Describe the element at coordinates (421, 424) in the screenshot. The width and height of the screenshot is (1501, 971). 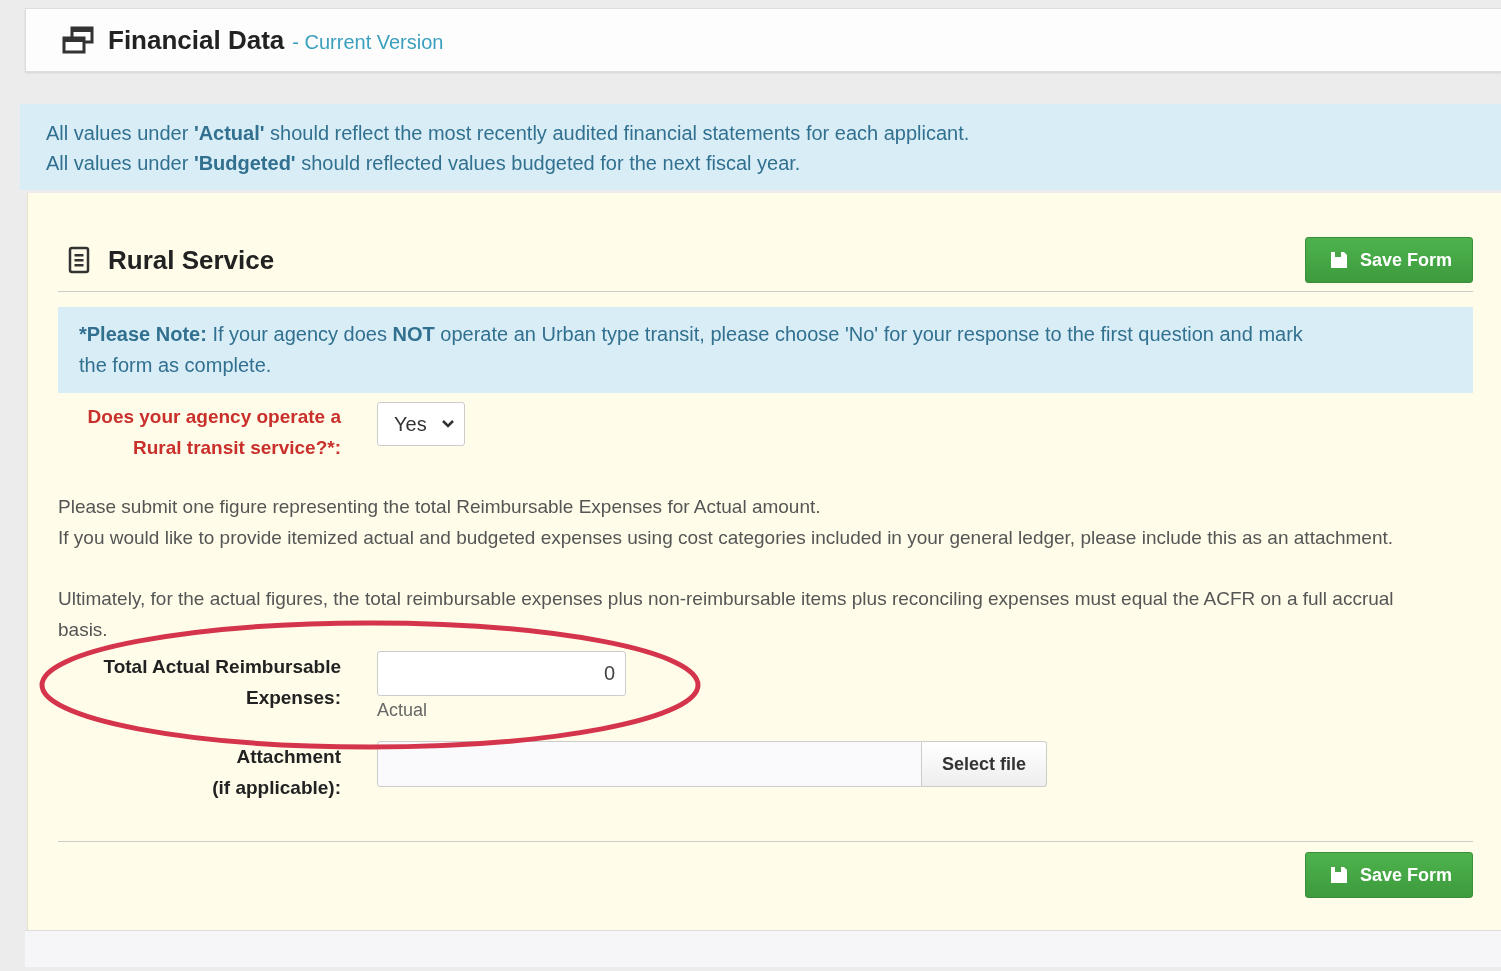
I see `yes-no-select: Yes` at that location.